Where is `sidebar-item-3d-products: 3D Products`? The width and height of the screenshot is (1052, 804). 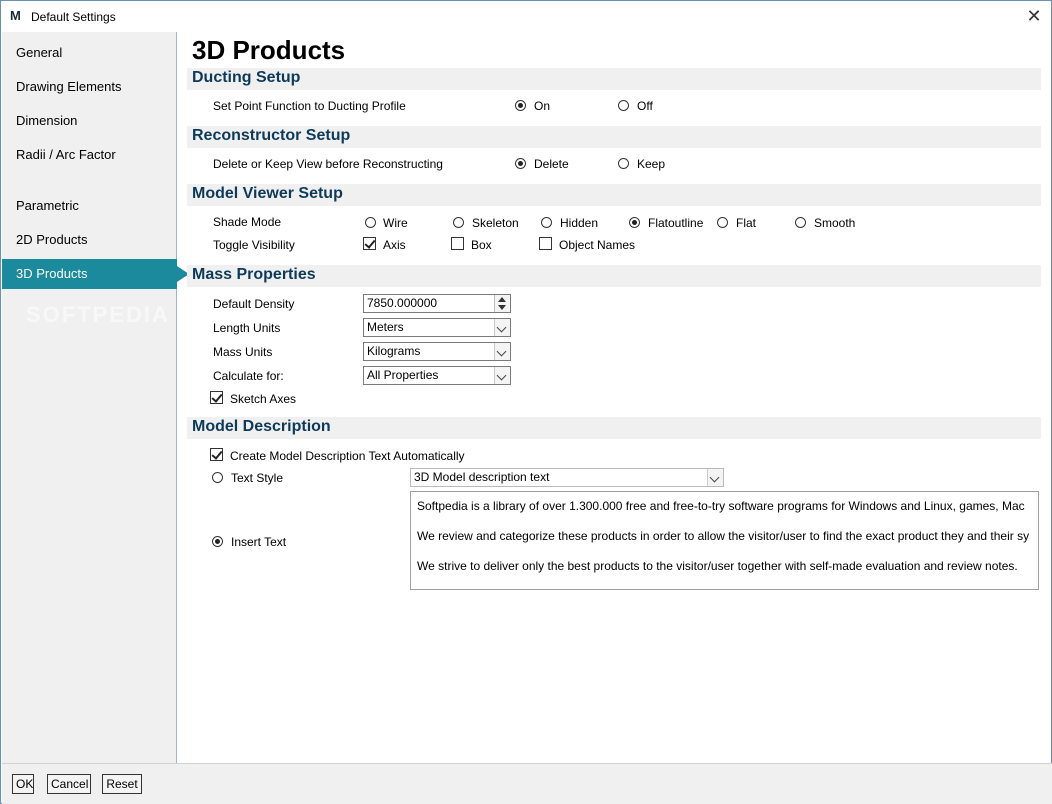
sidebar-item-3d-products: 3D Products is located at coordinates (95, 274).